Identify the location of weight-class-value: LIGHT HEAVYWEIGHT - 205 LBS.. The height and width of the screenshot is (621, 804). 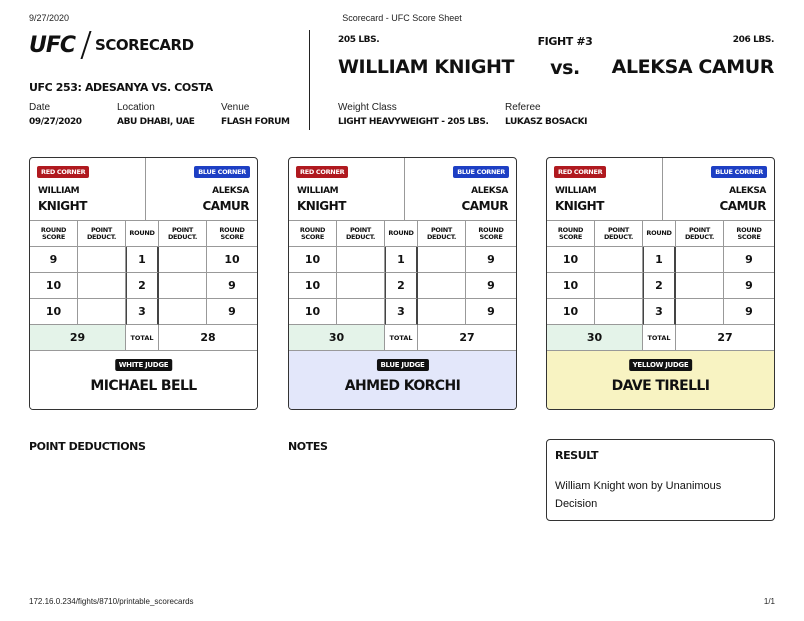
(413, 122).